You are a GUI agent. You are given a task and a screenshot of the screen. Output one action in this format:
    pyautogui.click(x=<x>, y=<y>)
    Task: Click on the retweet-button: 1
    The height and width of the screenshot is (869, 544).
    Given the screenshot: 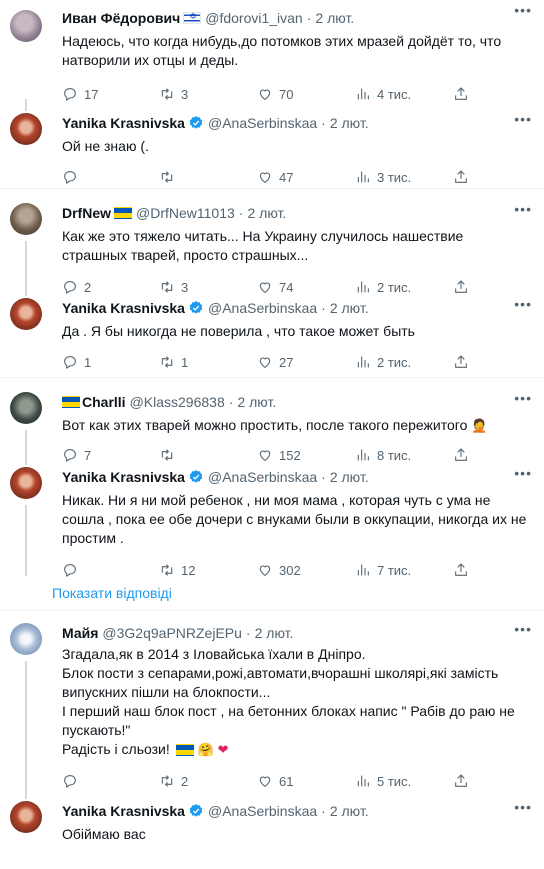 What is the action you would take?
    pyautogui.click(x=208, y=362)
    